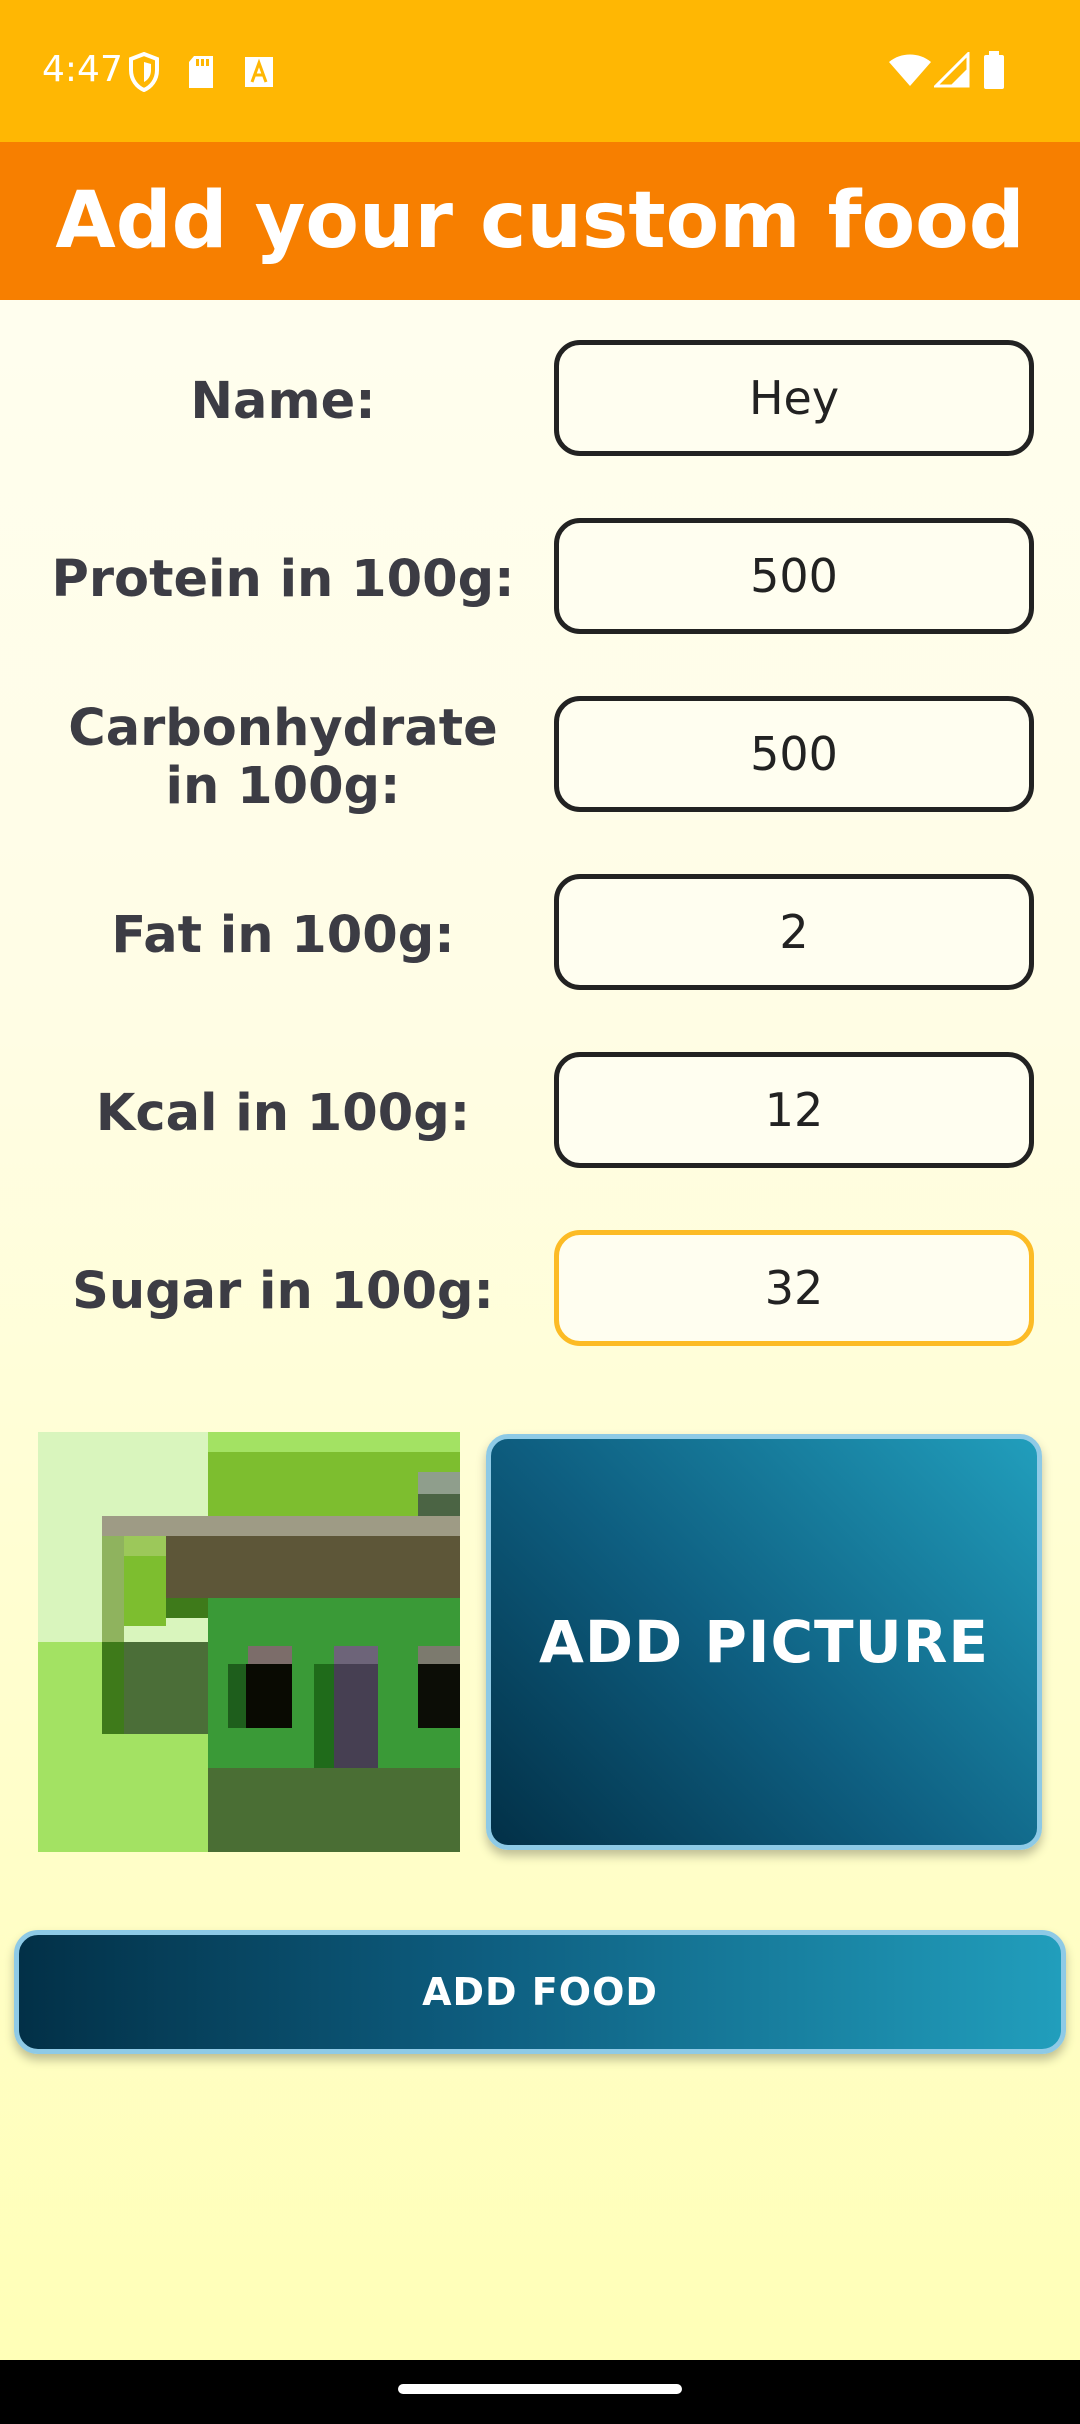 The width and height of the screenshot is (1080, 2424). I want to click on fat-label: Fat in 100g:, so click(283, 935).